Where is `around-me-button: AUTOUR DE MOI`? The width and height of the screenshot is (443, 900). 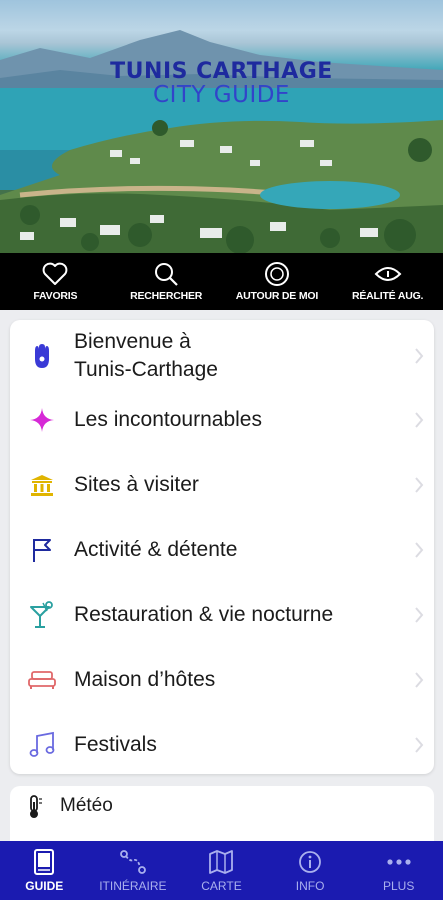 around-me-button: AUTOUR DE MOI is located at coordinates (277, 281).